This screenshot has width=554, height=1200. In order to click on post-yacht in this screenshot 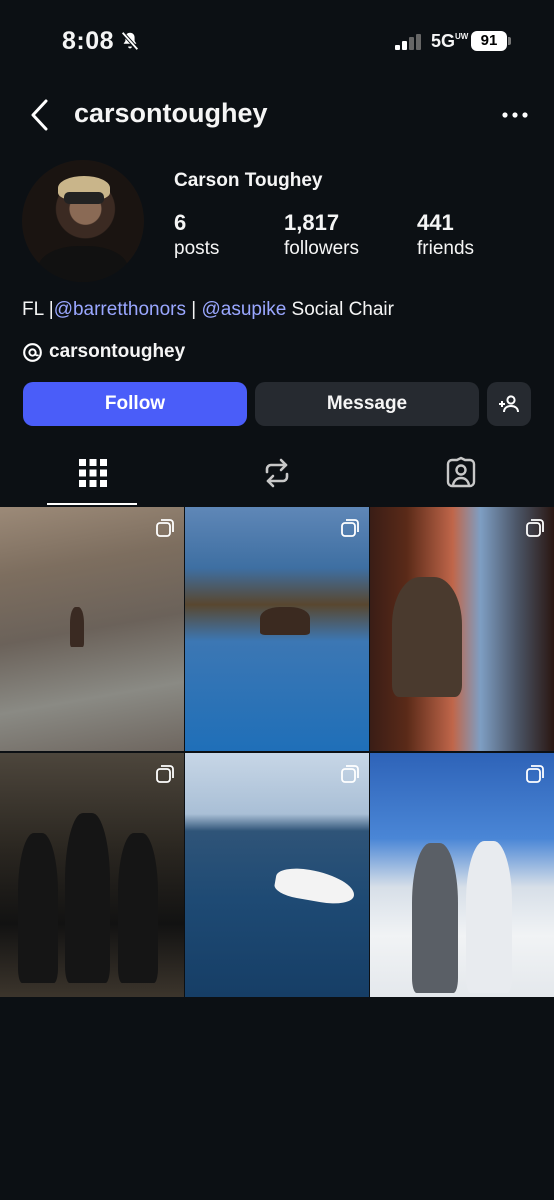, I will do `click(315, 886)`.